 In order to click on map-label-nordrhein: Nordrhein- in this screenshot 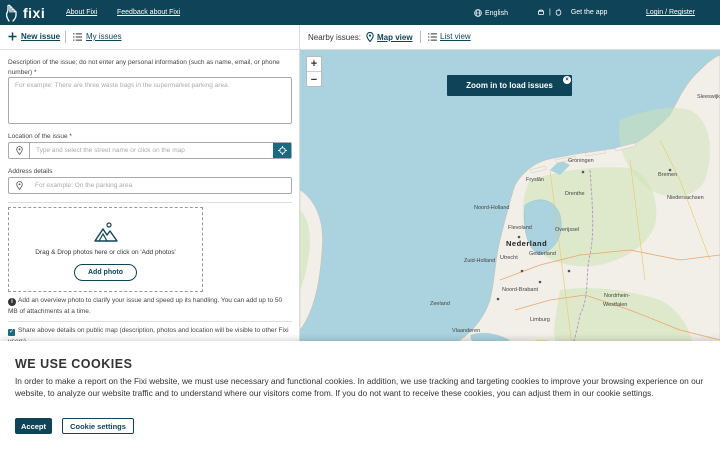, I will do `click(617, 296)`.